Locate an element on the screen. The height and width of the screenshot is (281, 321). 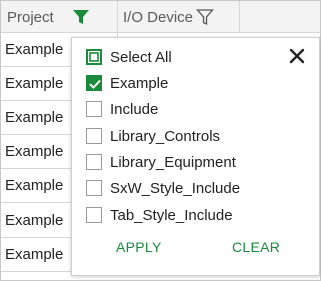
filter-option-example: Example is located at coordinates (127, 83).